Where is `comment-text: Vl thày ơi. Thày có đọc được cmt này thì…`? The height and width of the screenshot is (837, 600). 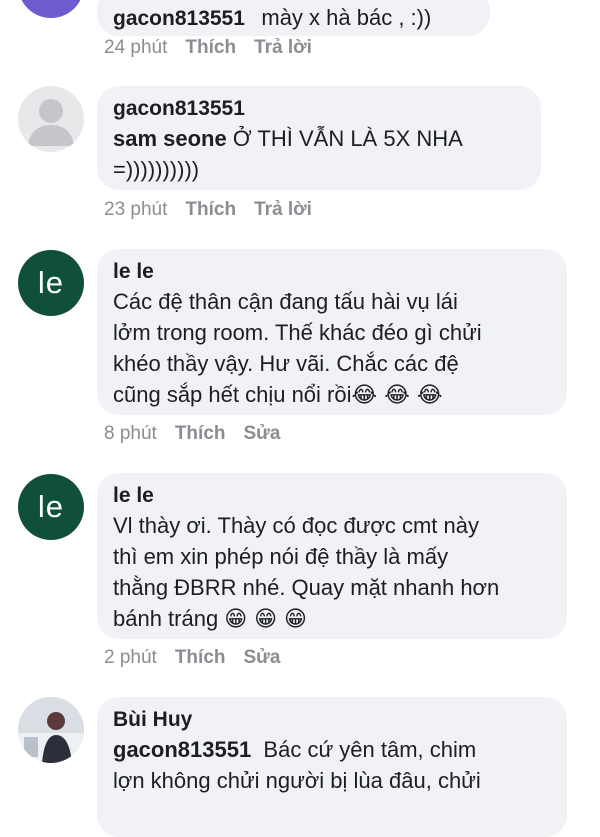
comment-text: Vl thày ơi. Thày có đọc được cmt này thì… is located at coordinates (306, 572).